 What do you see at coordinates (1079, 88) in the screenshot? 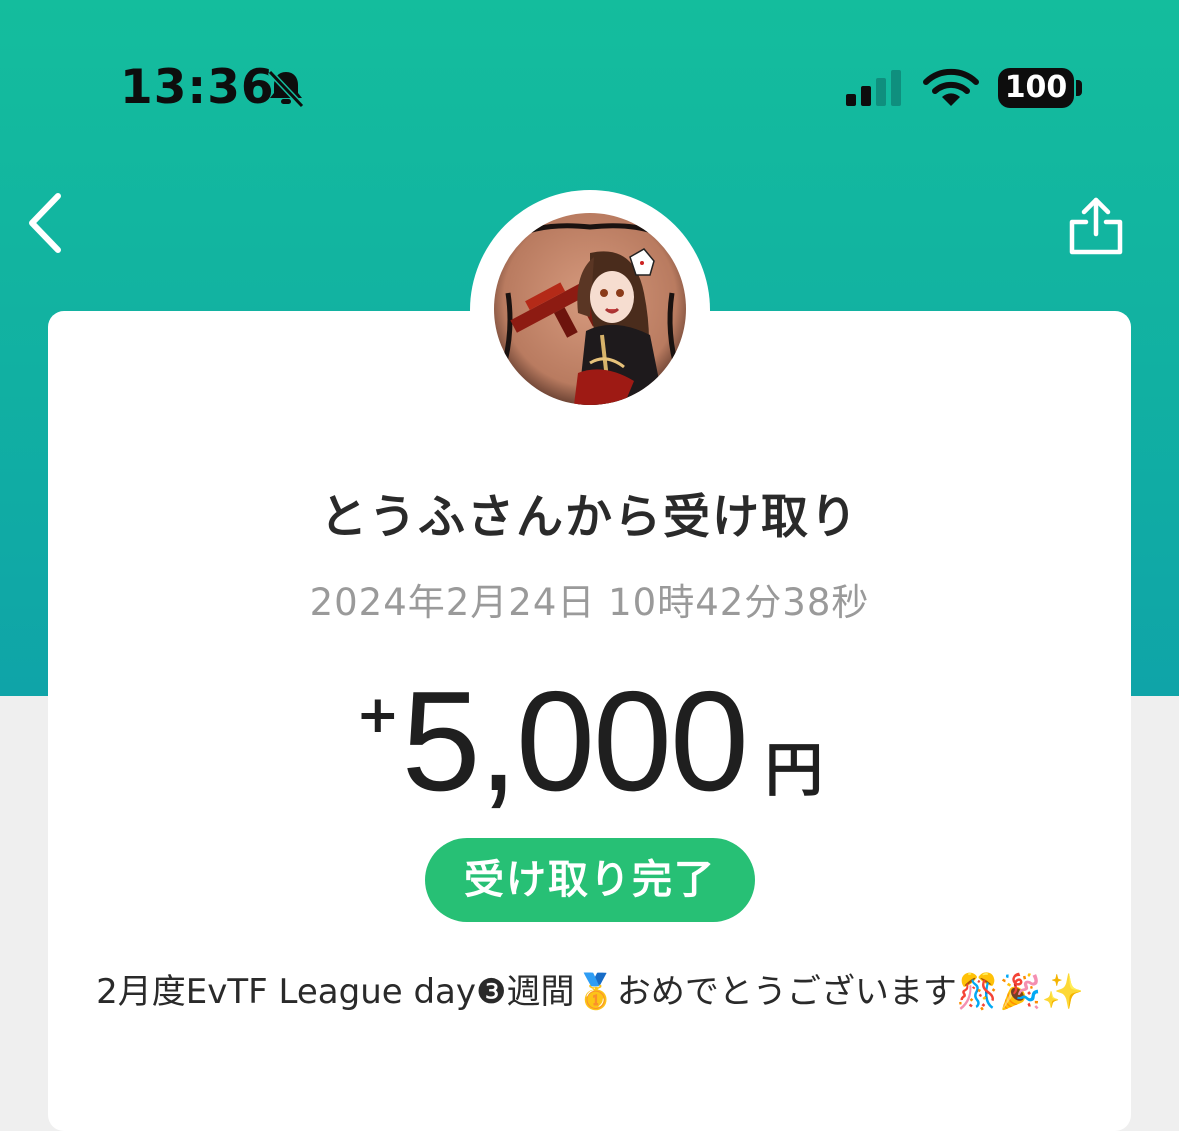
I see `battery-tip` at bounding box center [1079, 88].